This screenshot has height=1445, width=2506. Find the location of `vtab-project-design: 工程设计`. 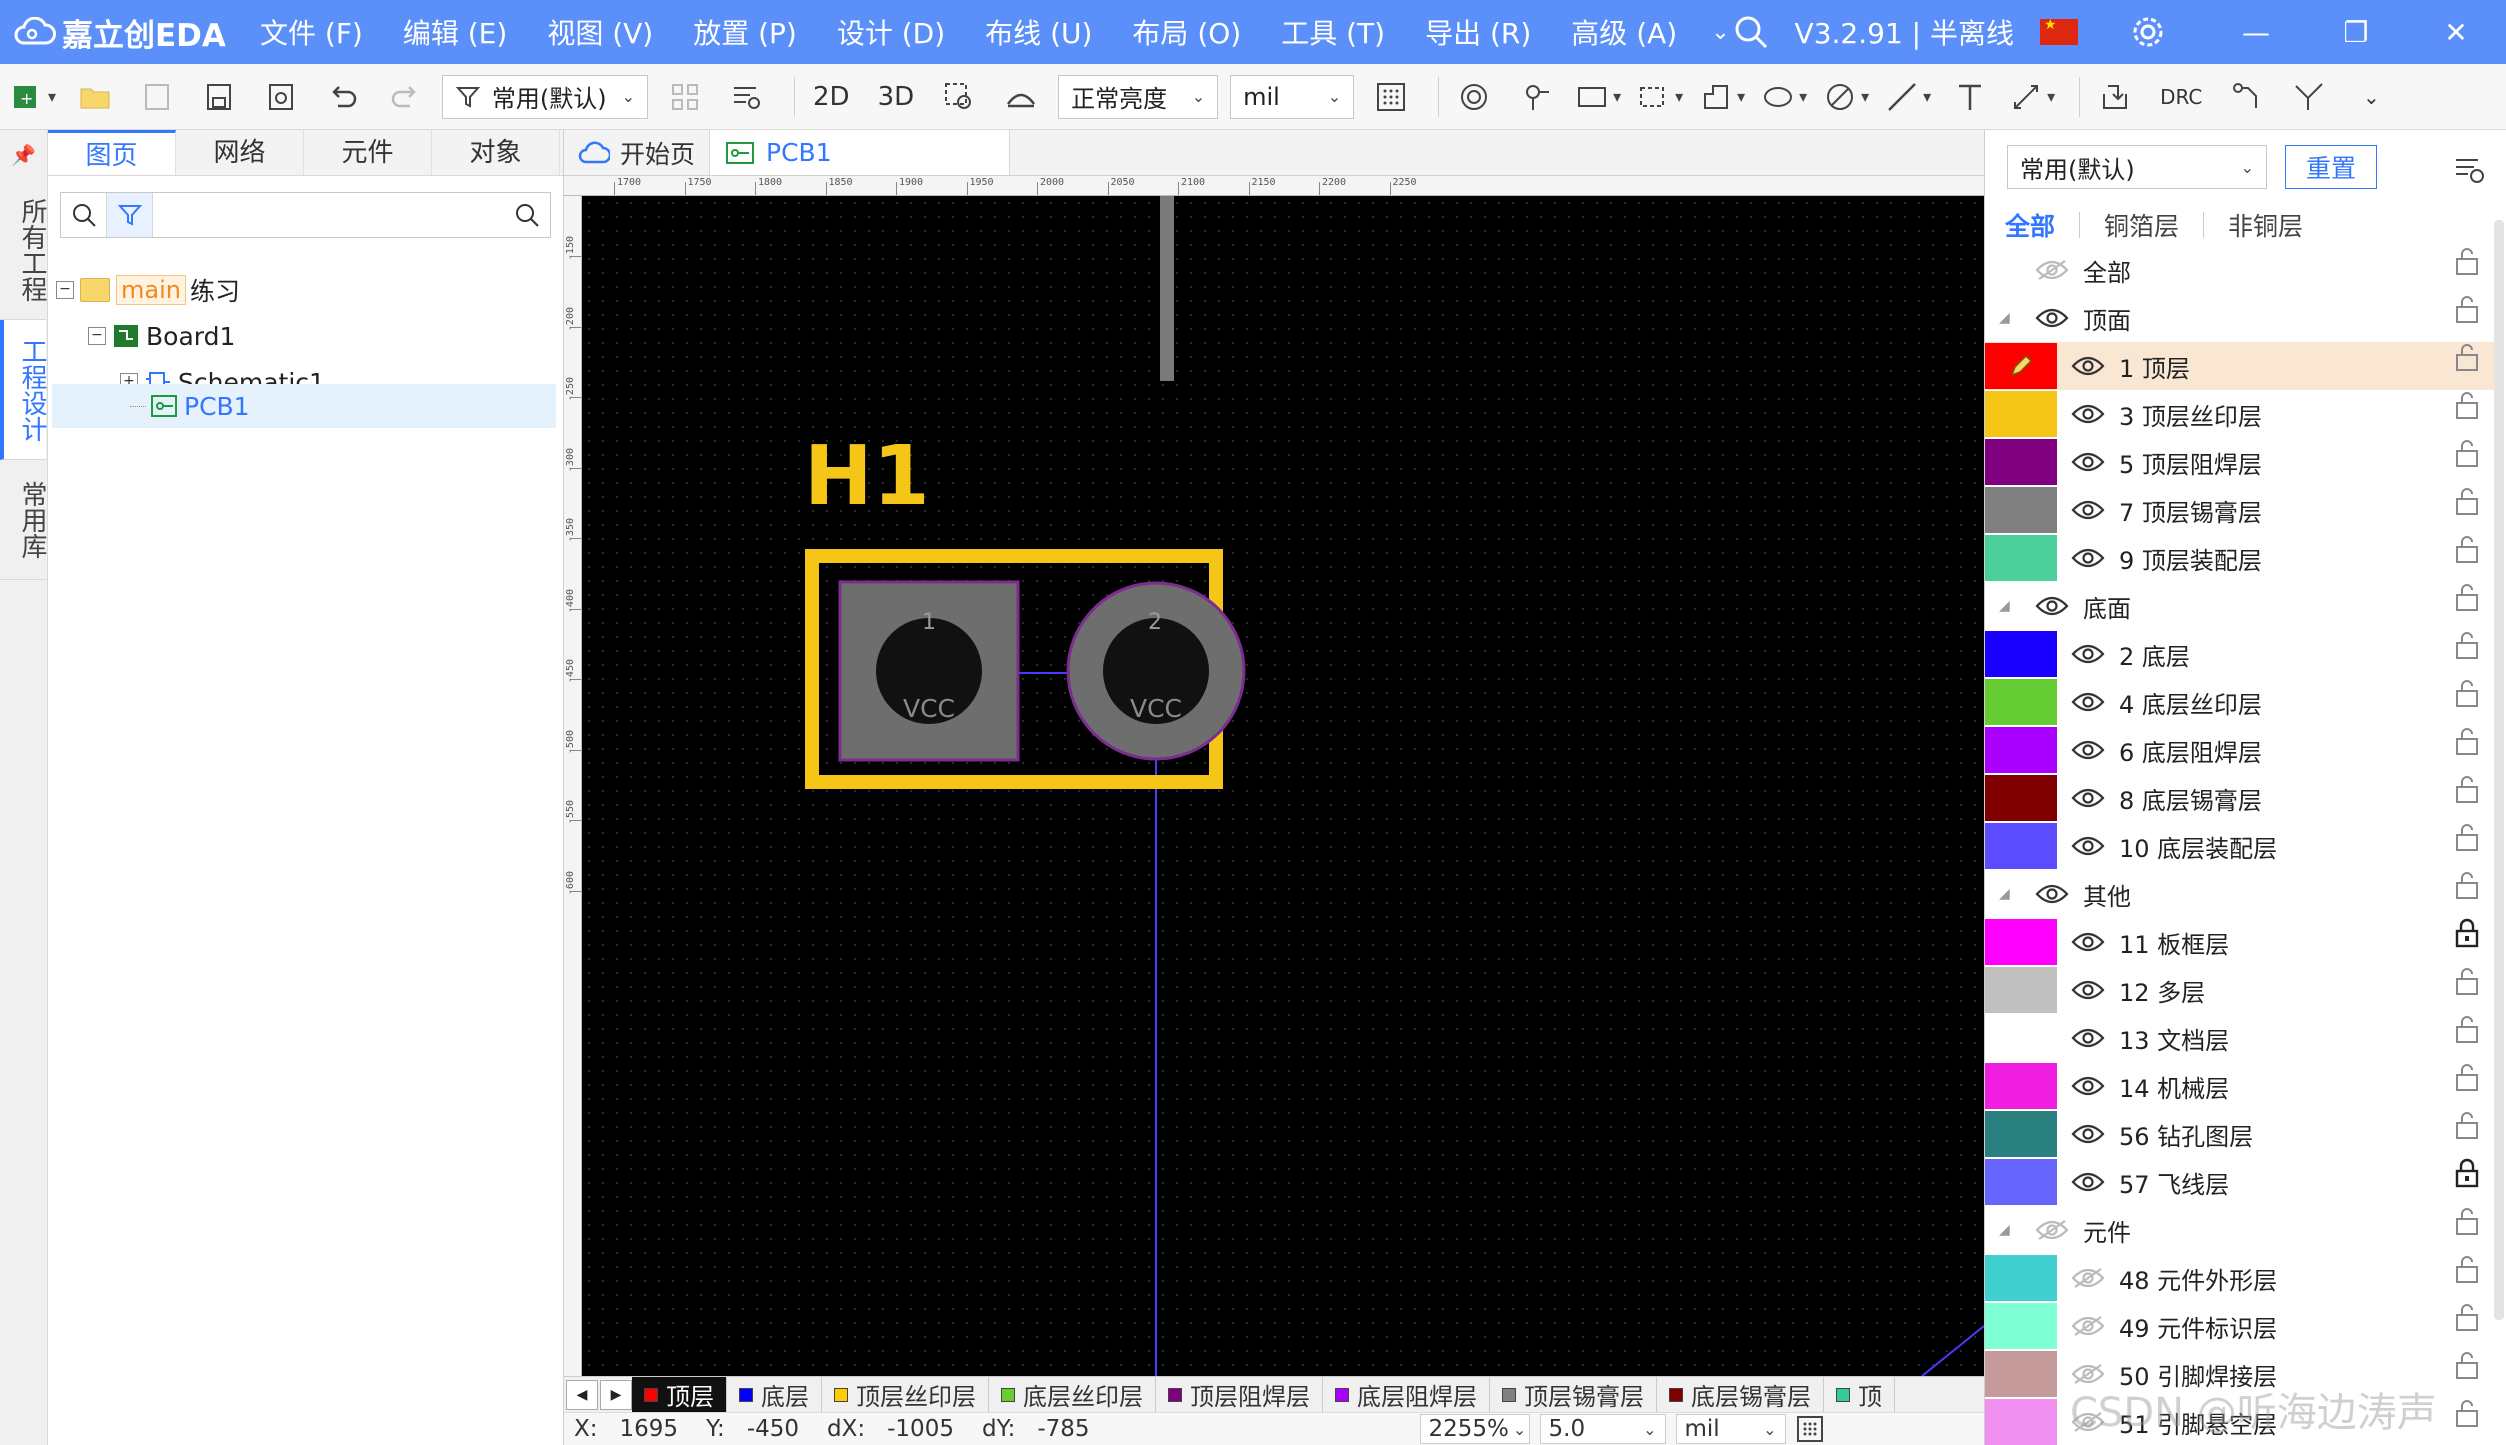

vtab-project-design: 工程设计 is located at coordinates (23, 390).